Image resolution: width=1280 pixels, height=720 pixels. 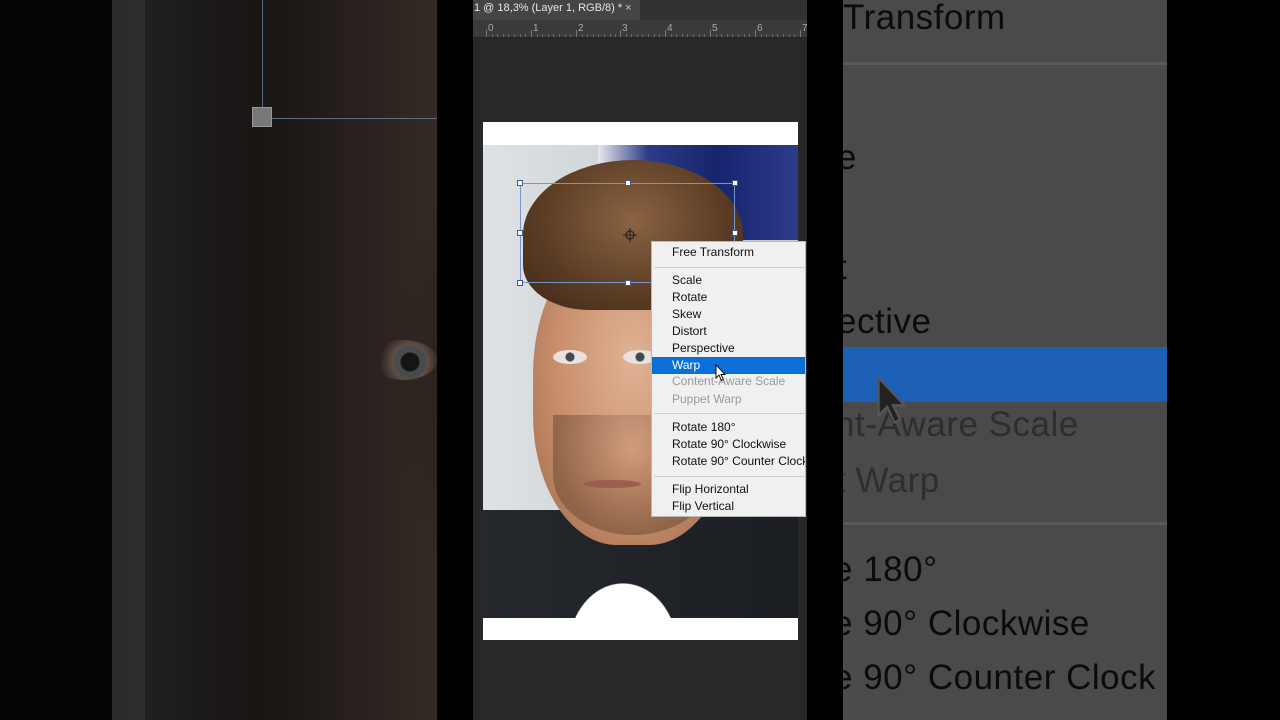 What do you see at coordinates (1005, 63) in the screenshot?
I see `blurred-separator` at bounding box center [1005, 63].